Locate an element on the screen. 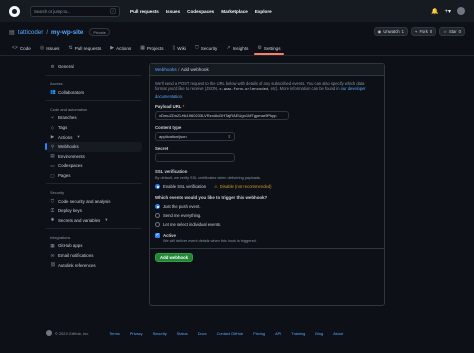 This screenshot has height=353, width=474. tab-security: ⛉ Security is located at coordinates (206, 48).